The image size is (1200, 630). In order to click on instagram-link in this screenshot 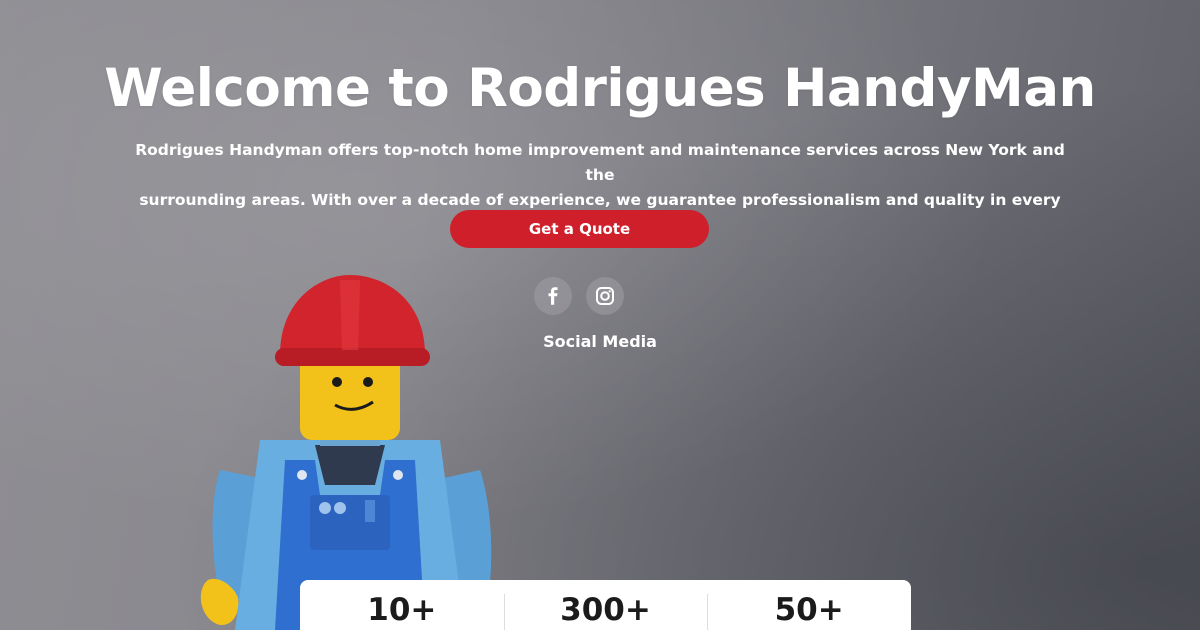, I will do `click(605, 296)`.